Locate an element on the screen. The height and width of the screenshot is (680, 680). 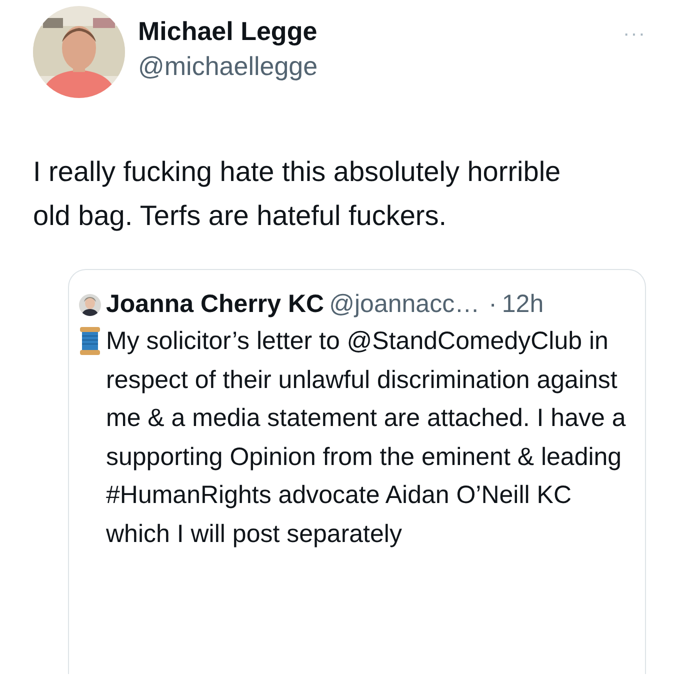
post-time: 12h is located at coordinates (523, 304).